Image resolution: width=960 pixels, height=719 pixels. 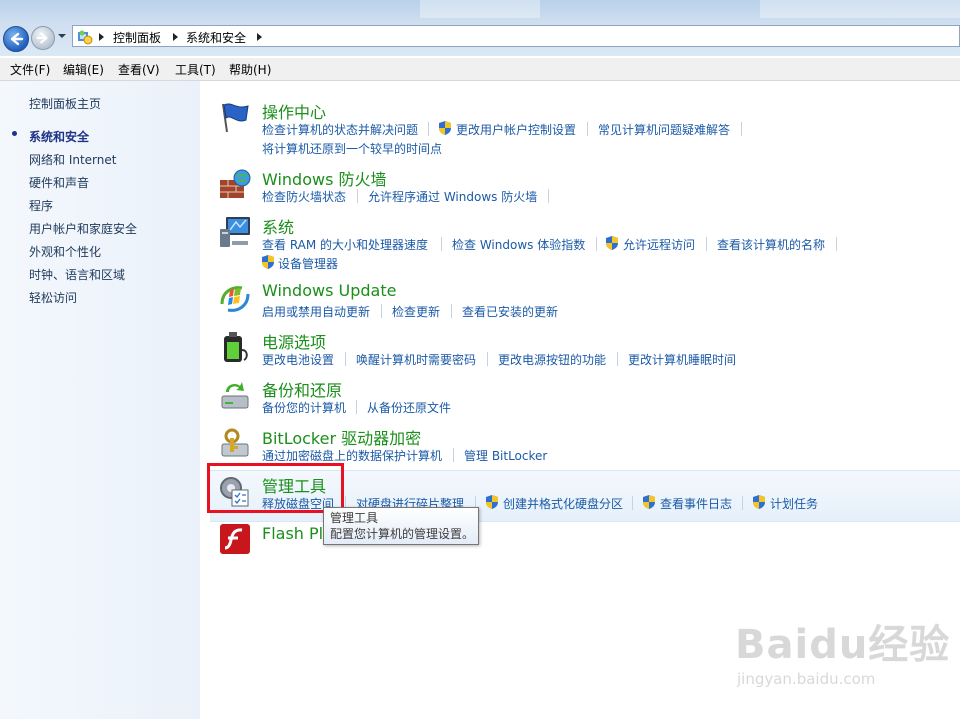 I want to click on link-battery-settings: 更改电池设置, so click(x=298, y=359).